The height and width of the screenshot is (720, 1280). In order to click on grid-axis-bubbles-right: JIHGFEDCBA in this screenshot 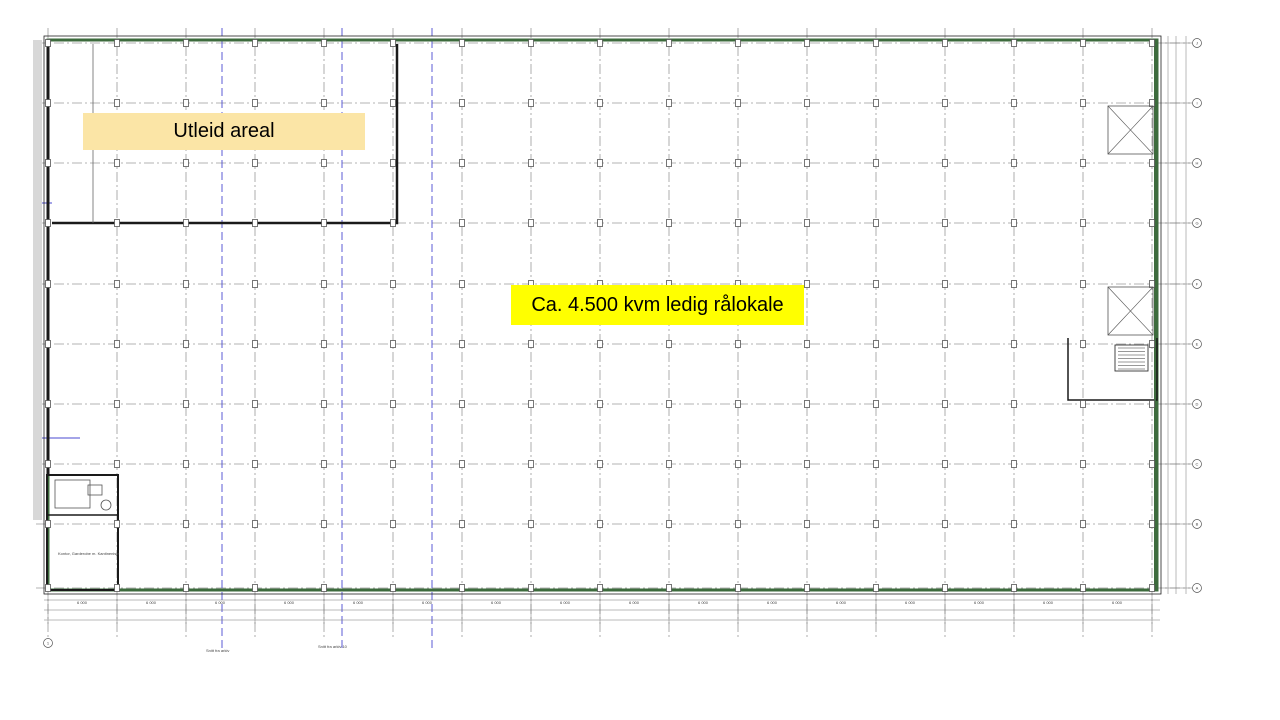, I will do `click(1181, 315)`.